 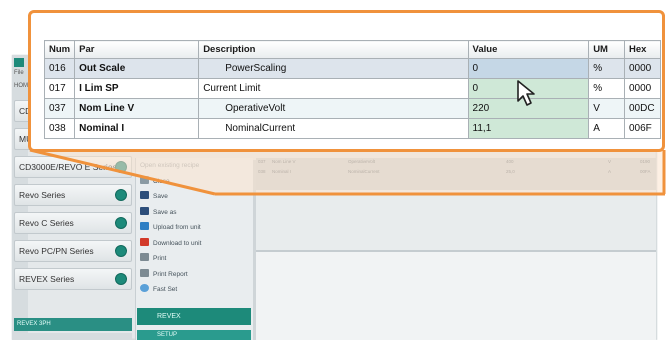 I want to click on menu-open-recipe: Open existing recipe, so click(x=194, y=166).